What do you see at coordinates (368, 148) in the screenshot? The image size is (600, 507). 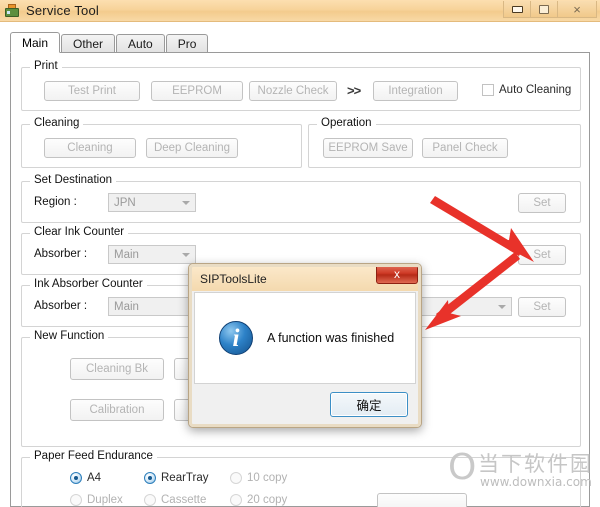 I see `eeprom-save-button: EEPROM Save` at bounding box center [368, 148].